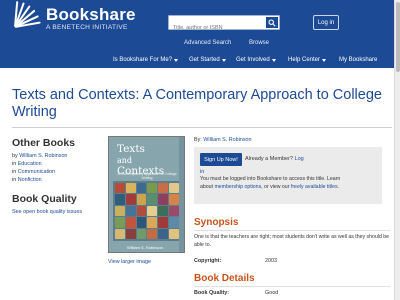 The height and width of the screenshot is (300, 400). Describe the element at coordinates (299, 159) in the screenshot. I see `login-link: Log` at that location.